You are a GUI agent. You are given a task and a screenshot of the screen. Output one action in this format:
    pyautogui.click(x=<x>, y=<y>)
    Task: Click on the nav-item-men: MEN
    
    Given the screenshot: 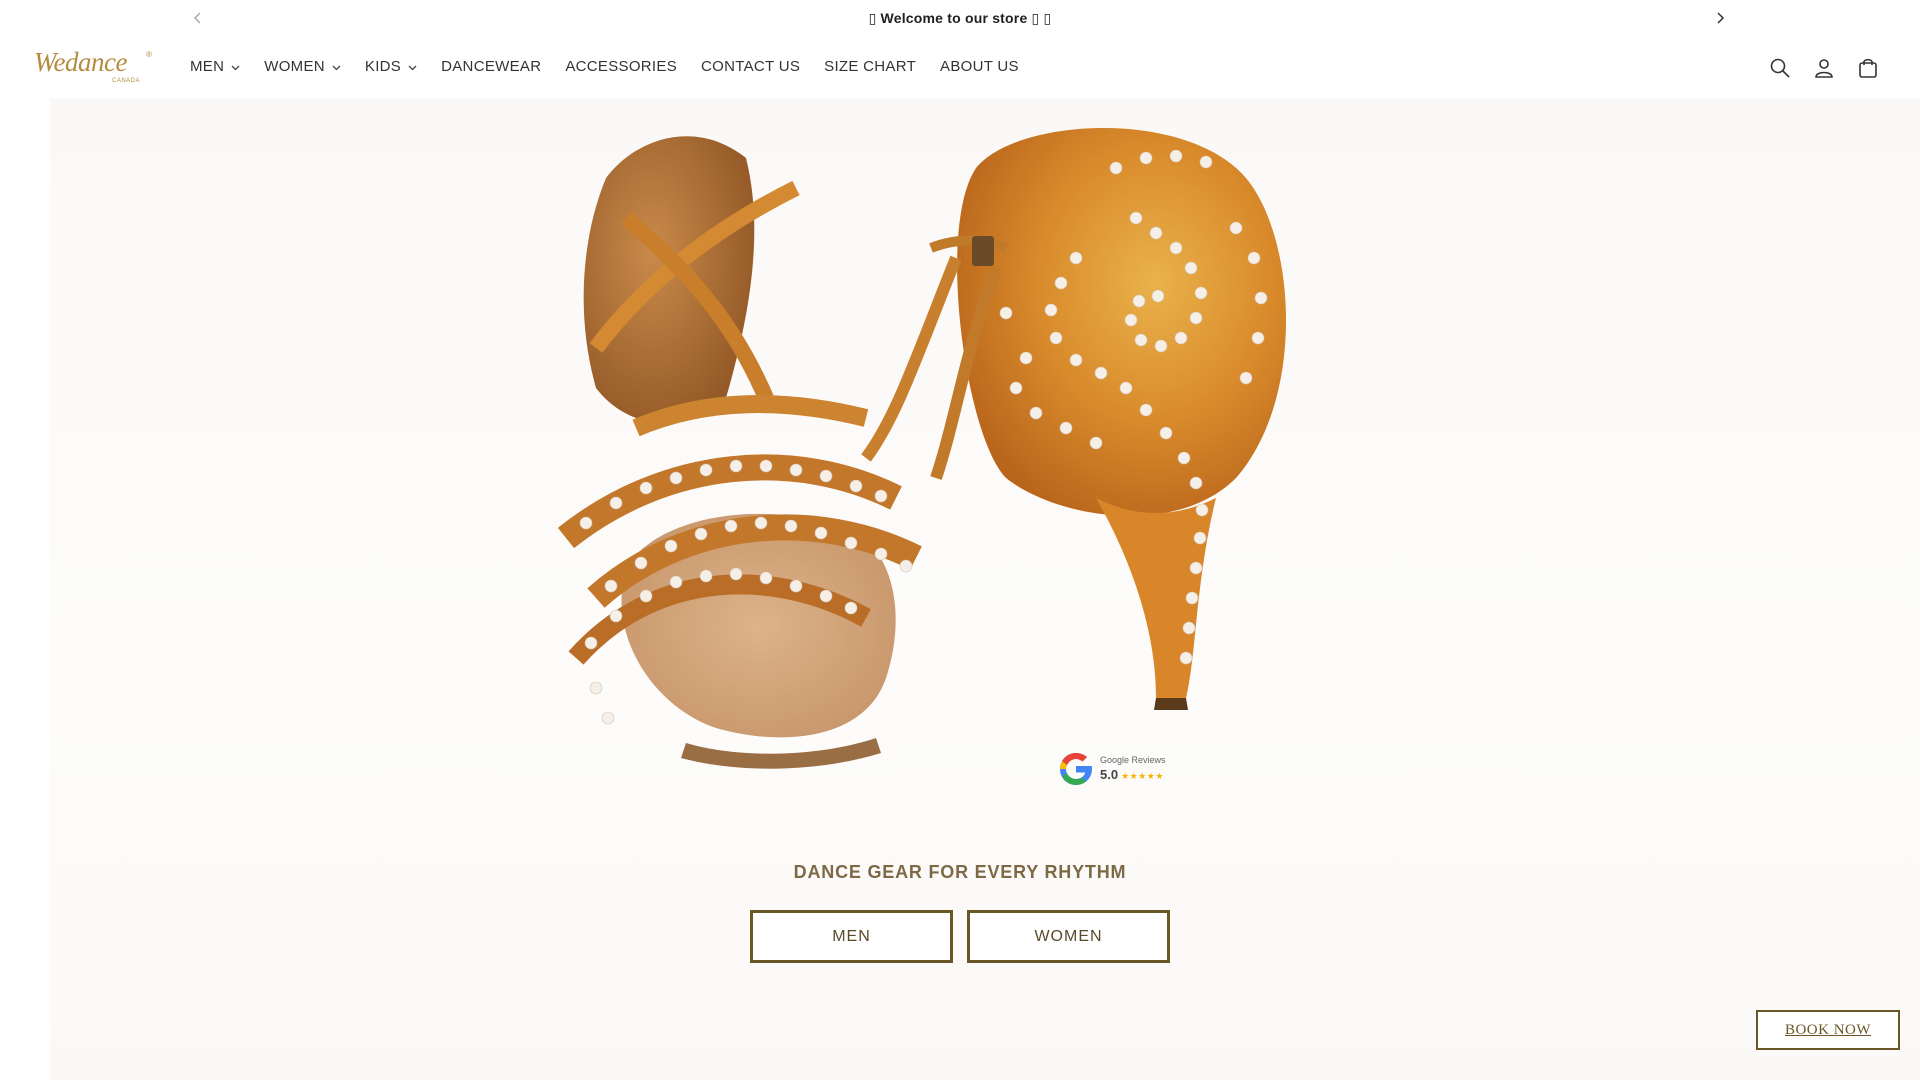 What is the action you would take?
    pyautogui.click(x=215, y=66)
    